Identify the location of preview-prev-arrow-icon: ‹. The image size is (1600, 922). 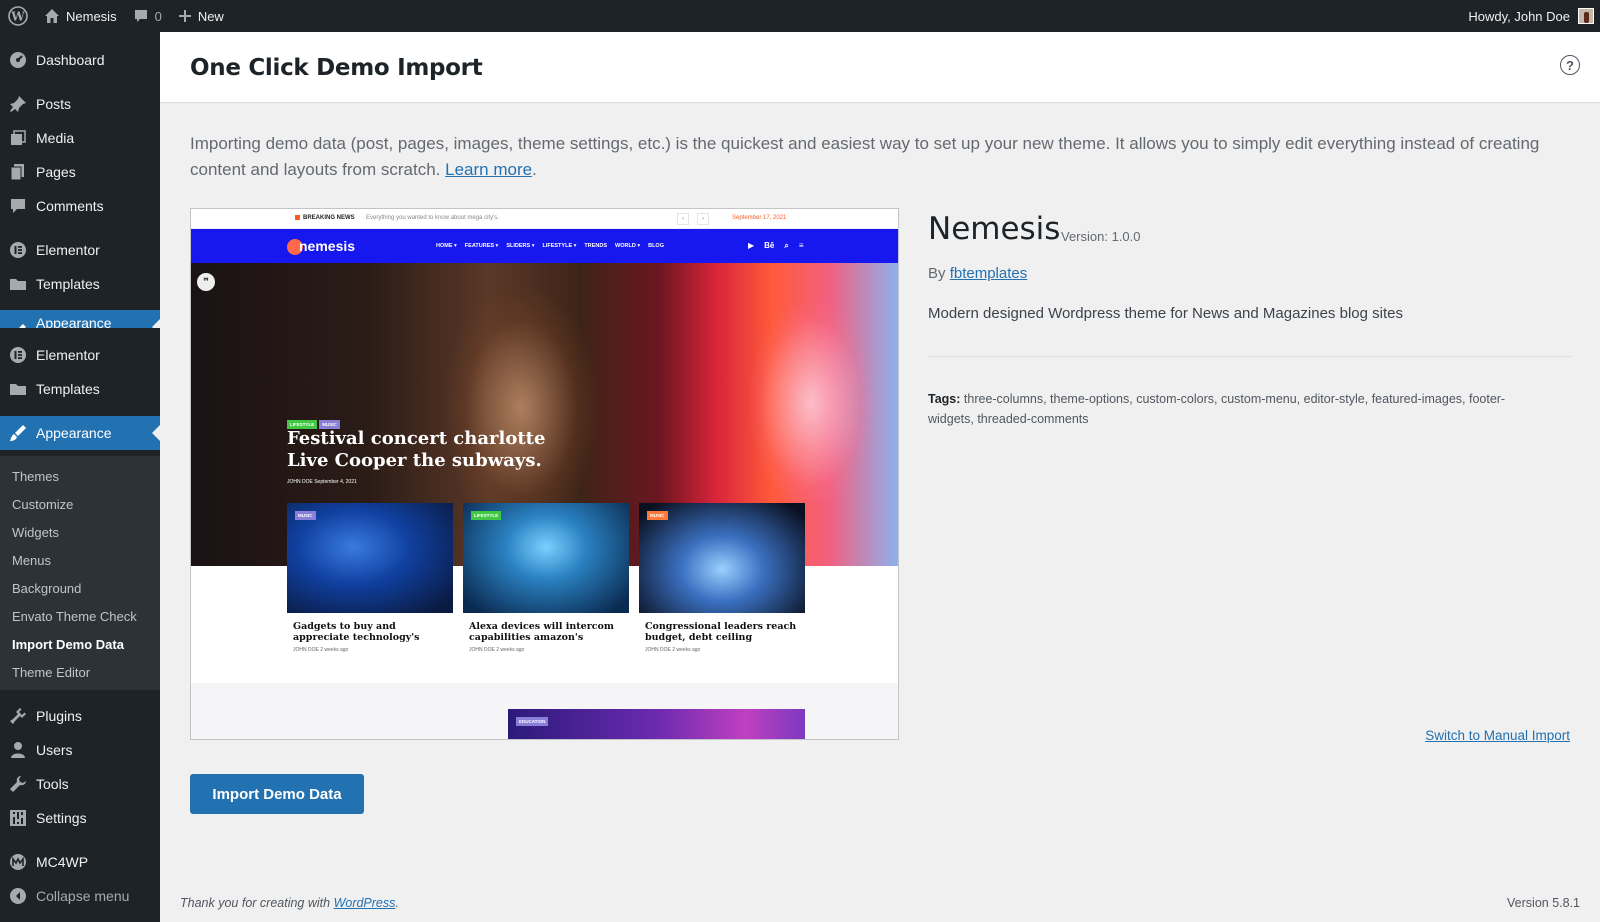
(683, 219).